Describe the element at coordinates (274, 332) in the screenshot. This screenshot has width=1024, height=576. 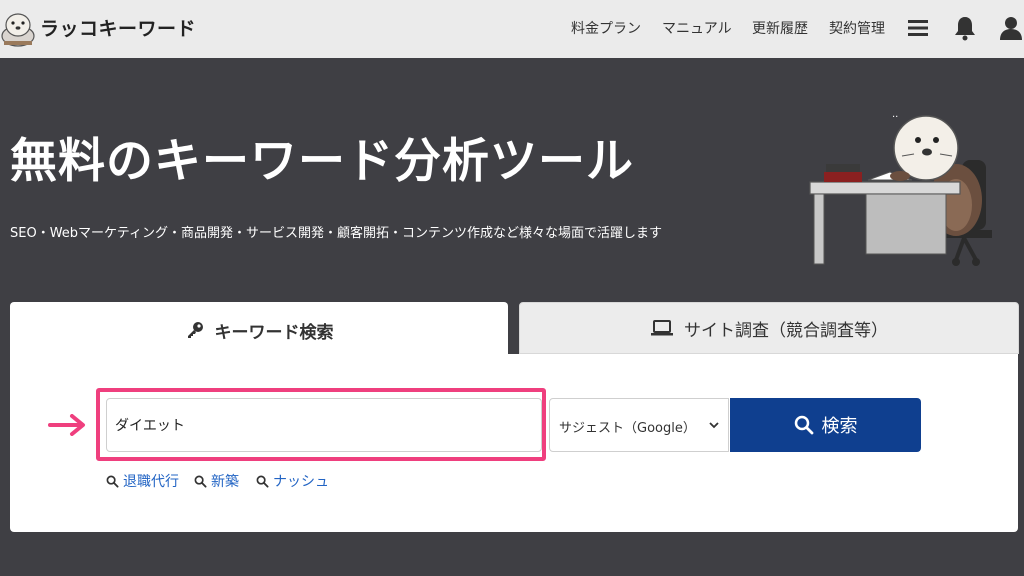
I see `tab-keyword-label: キーワード検索` at that location.